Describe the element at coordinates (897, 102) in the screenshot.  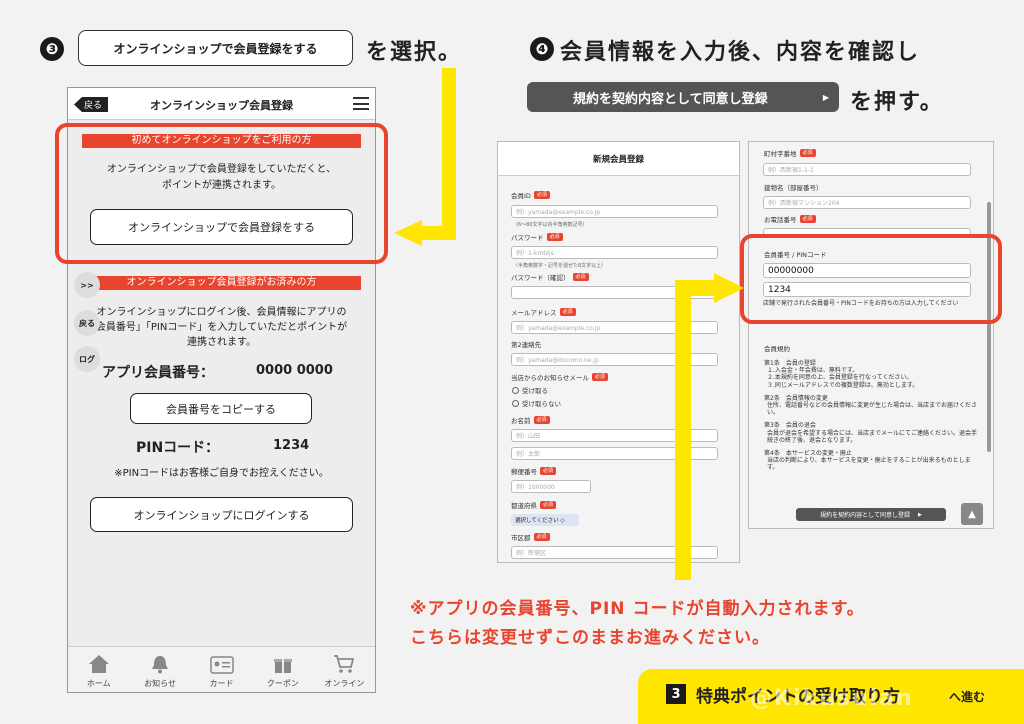
I see `step4-suffix: を押す。` at that location.